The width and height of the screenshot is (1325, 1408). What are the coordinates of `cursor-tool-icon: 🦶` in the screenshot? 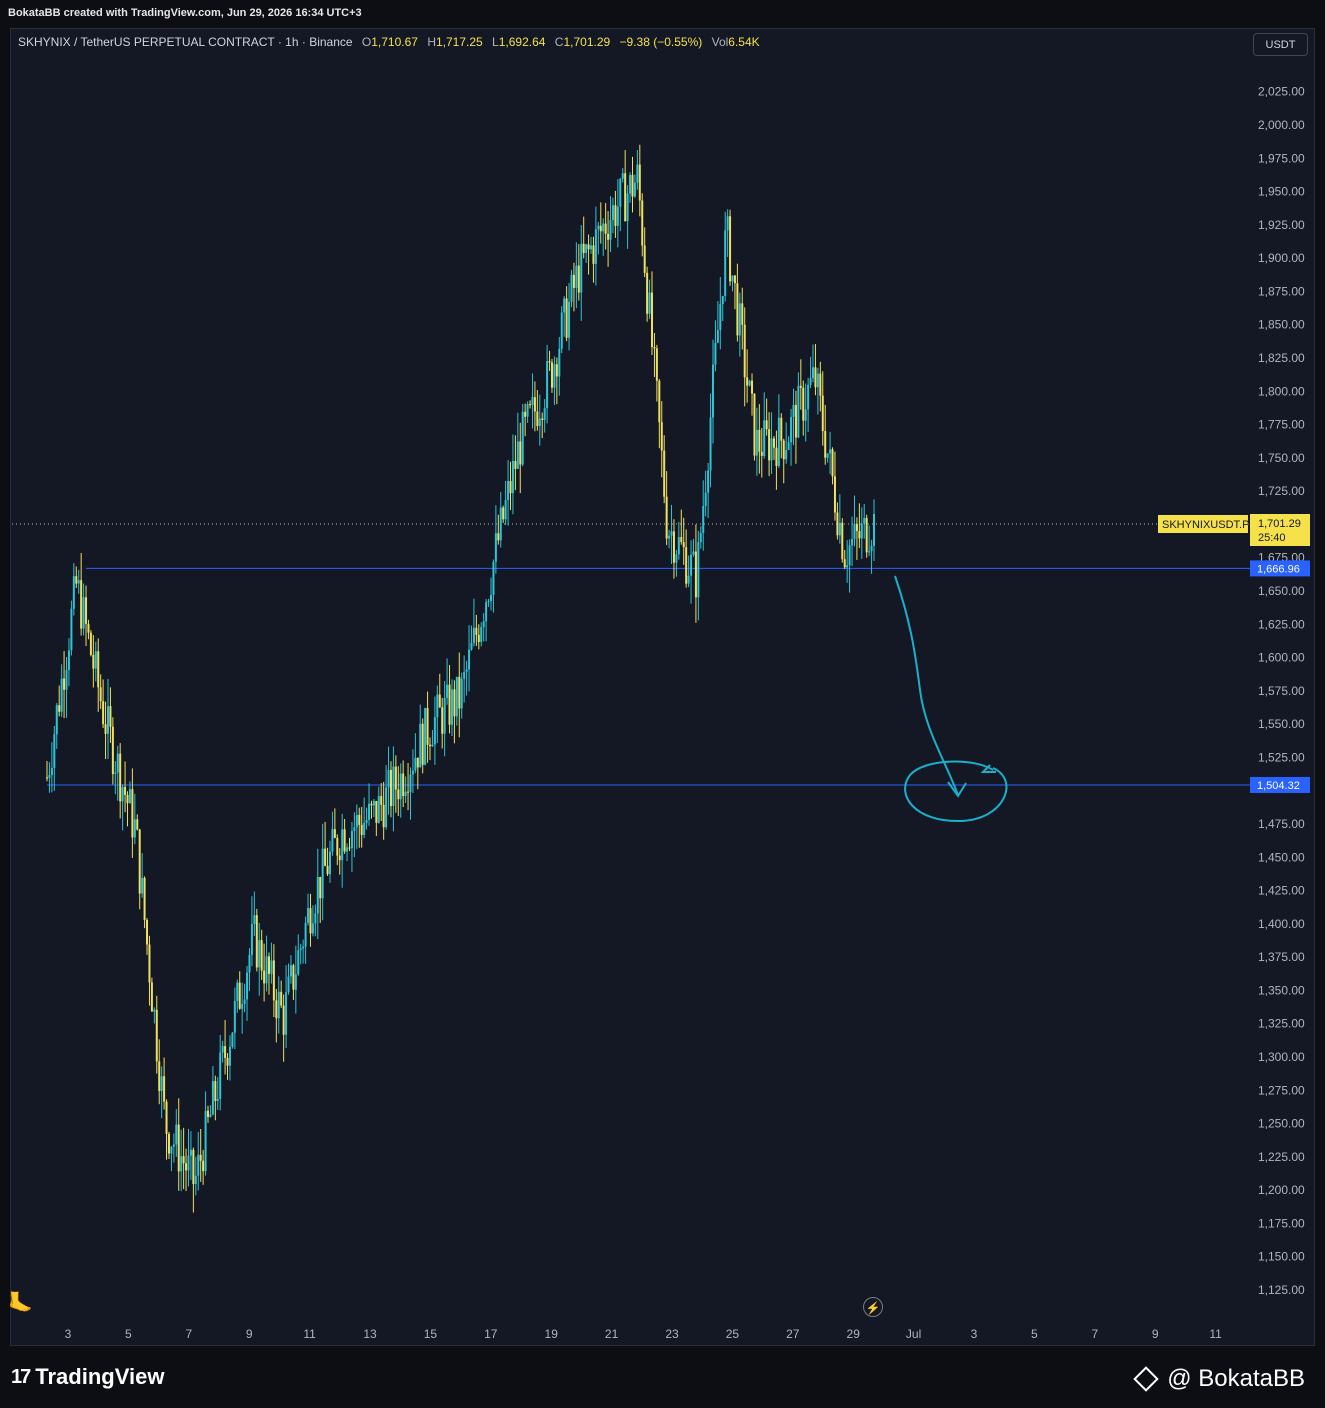 It's located at (20, 1302).